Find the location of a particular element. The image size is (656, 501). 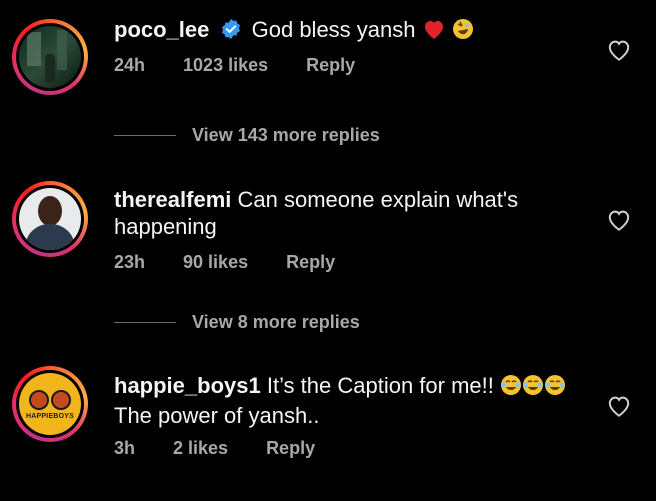

likes-count: 2 likes is located at coordinates (200, 448).